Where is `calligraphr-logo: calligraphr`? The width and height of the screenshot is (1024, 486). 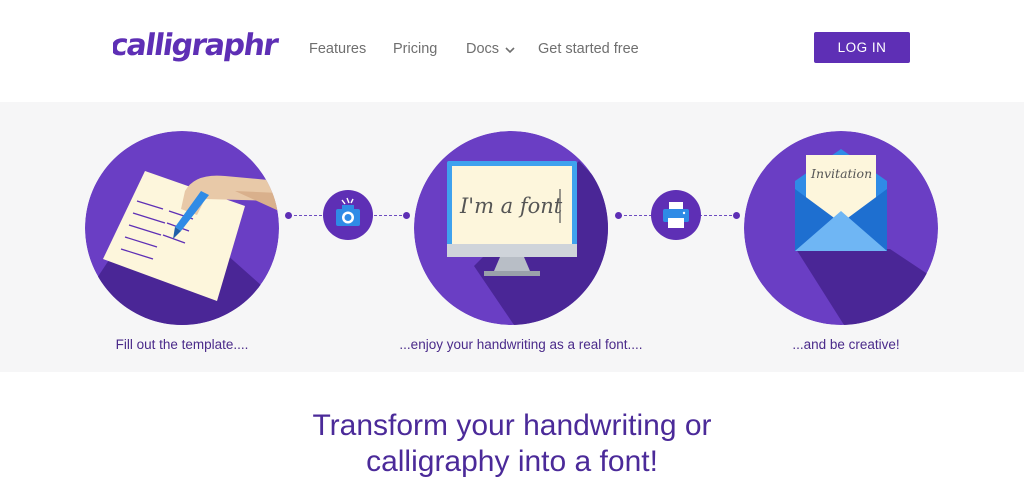
calligraphr-logo: calligraphr is located at coordinates (198, 47).